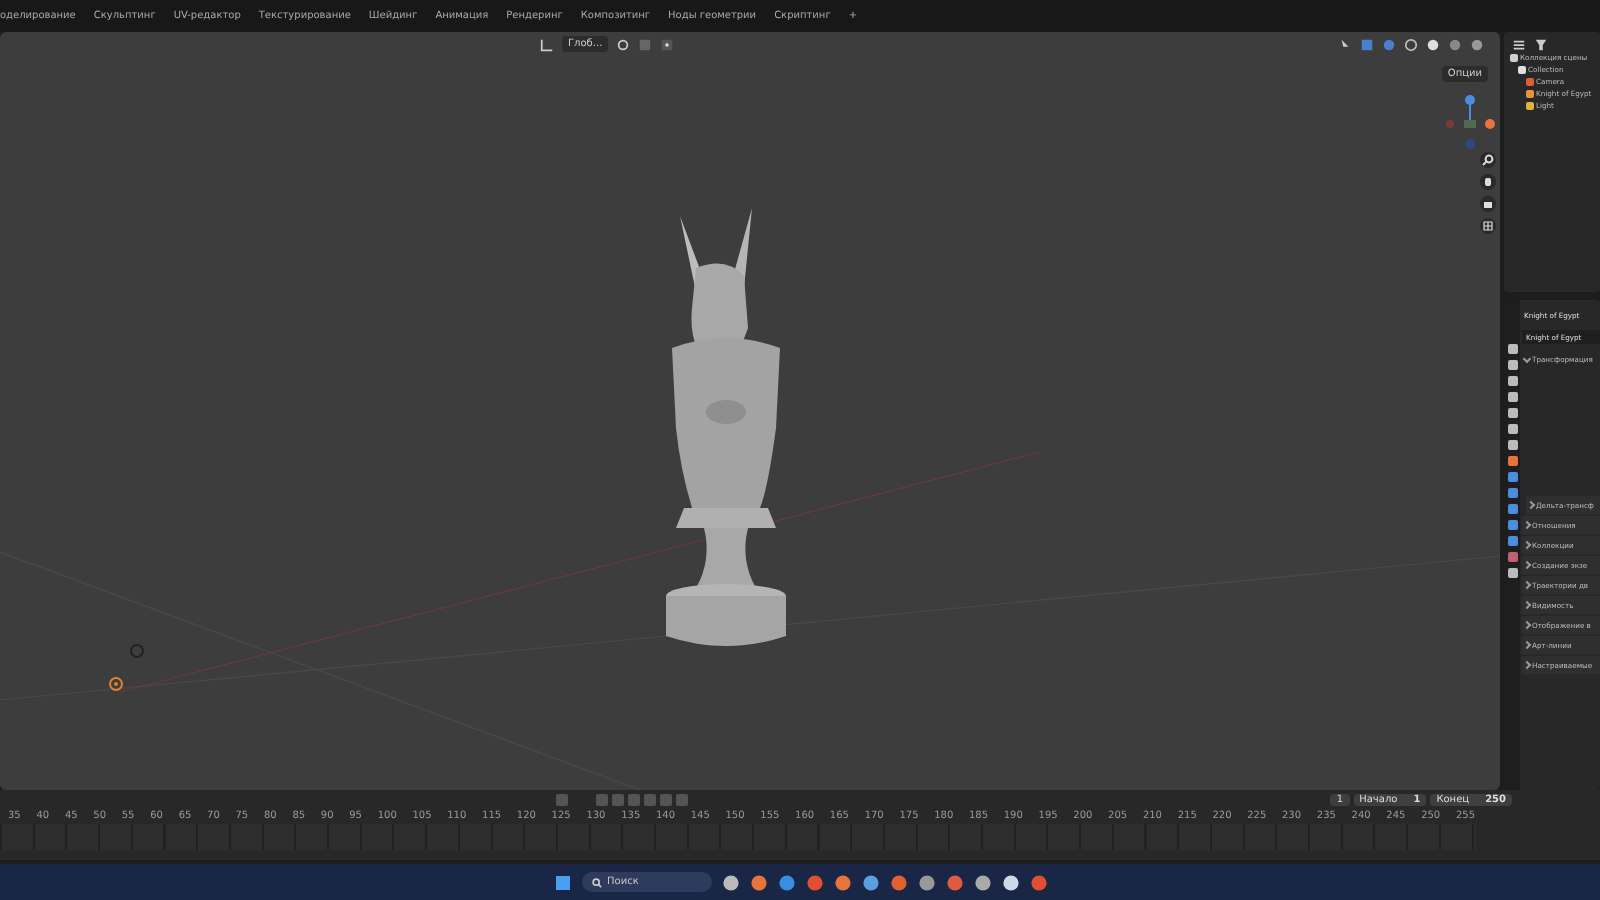  What do you see at coordinates (667, 44) in the screenshot?
I see `dot-icon` at bounding box center [667, 44].